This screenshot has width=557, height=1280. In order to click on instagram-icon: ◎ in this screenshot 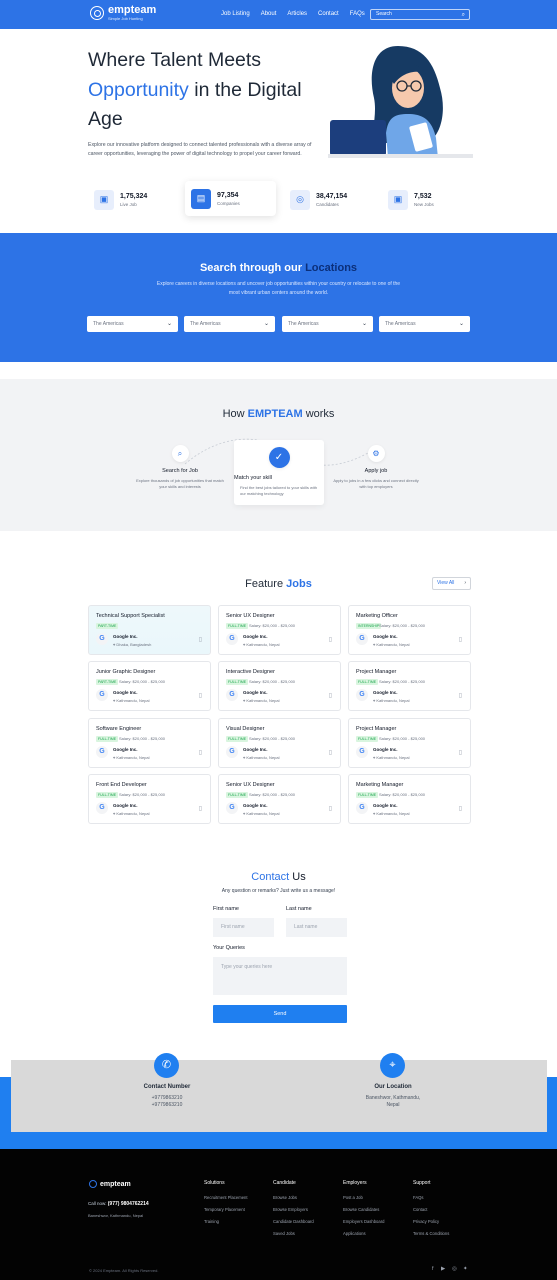, I will do `click(454, 1269)`.